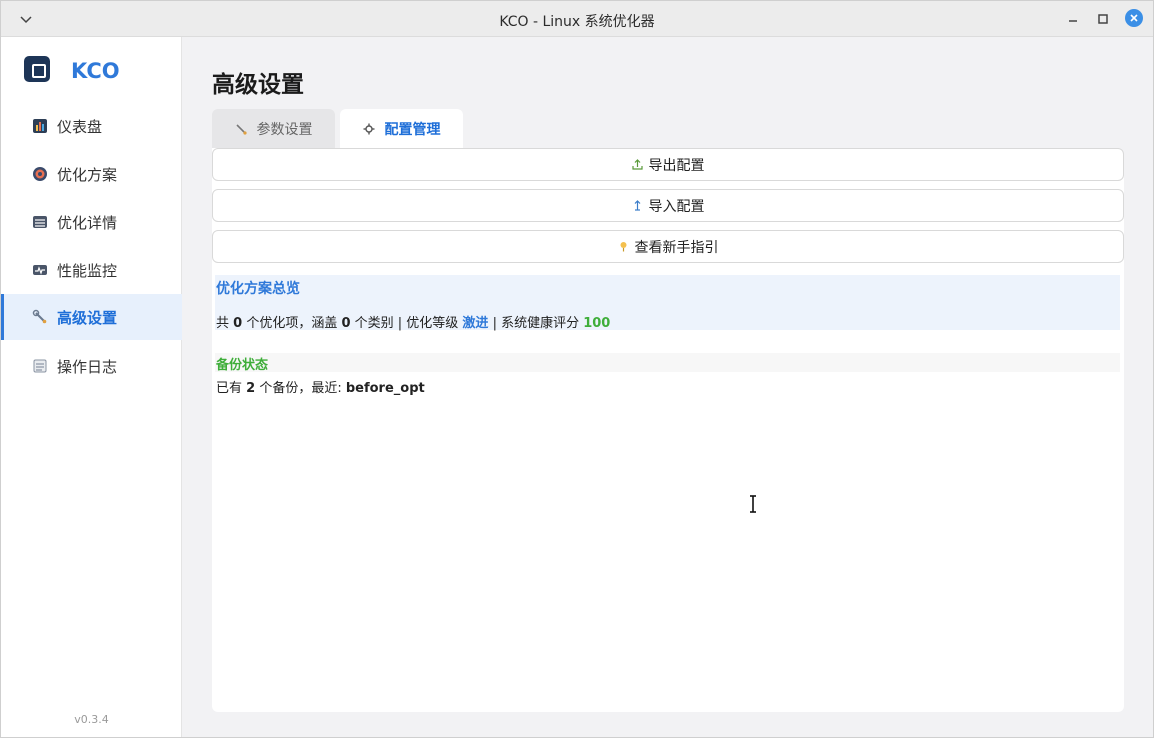 The height and width of the screenshot is (738, 1154). I want to click on view-guide-button: 查看新手指引, so click(668, 246).